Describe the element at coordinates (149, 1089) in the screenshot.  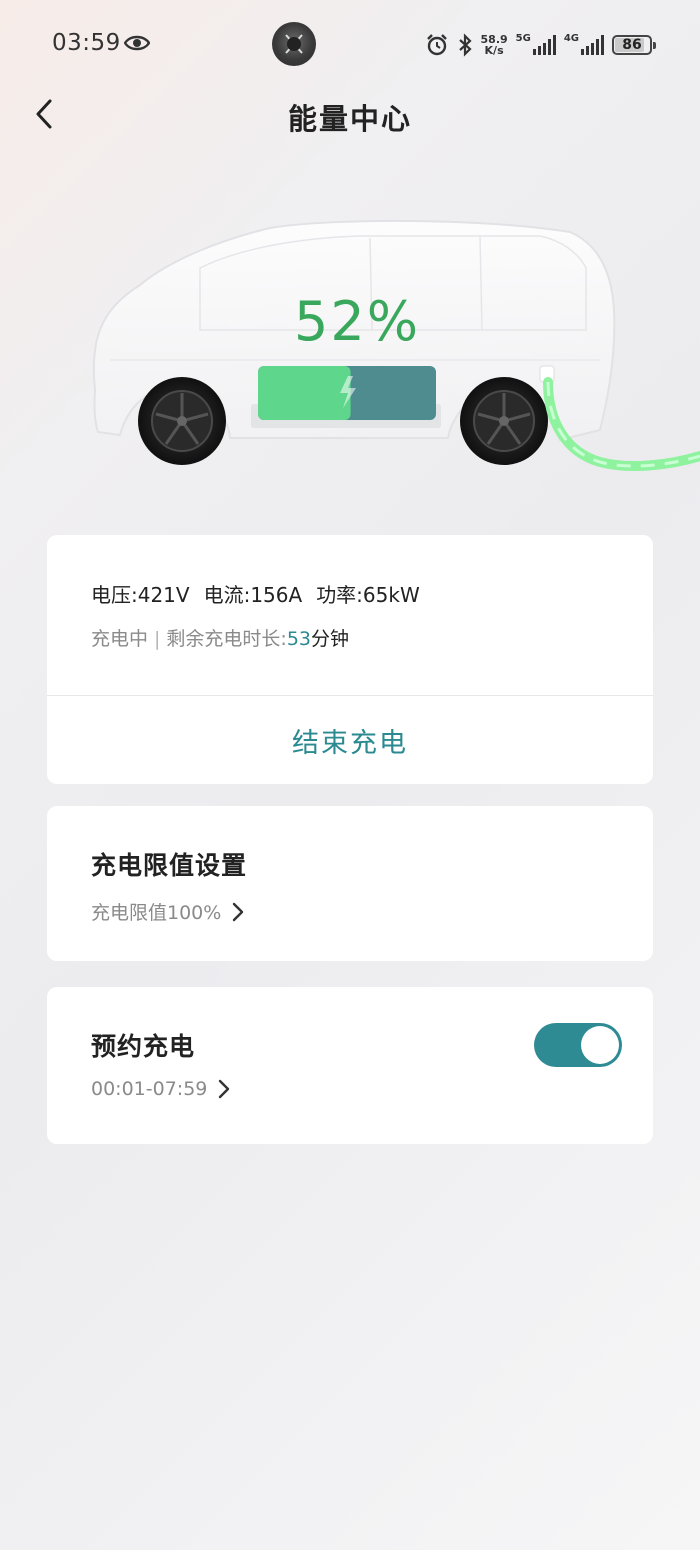
I see `schedule-time-range: 00:01-07:59` at that location.